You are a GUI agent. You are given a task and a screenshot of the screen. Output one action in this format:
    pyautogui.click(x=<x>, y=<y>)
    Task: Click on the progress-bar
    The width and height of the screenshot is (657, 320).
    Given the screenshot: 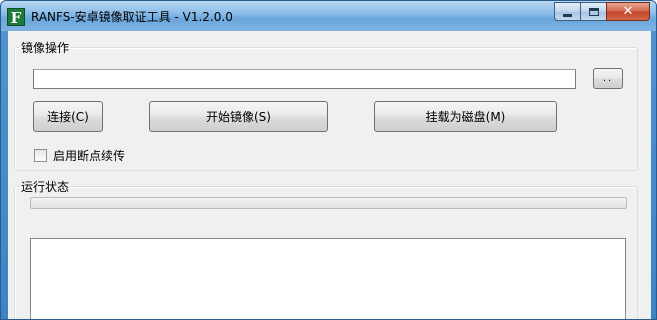 What is the action you would take?
    pyautogui.click(x=328, y=203)
    